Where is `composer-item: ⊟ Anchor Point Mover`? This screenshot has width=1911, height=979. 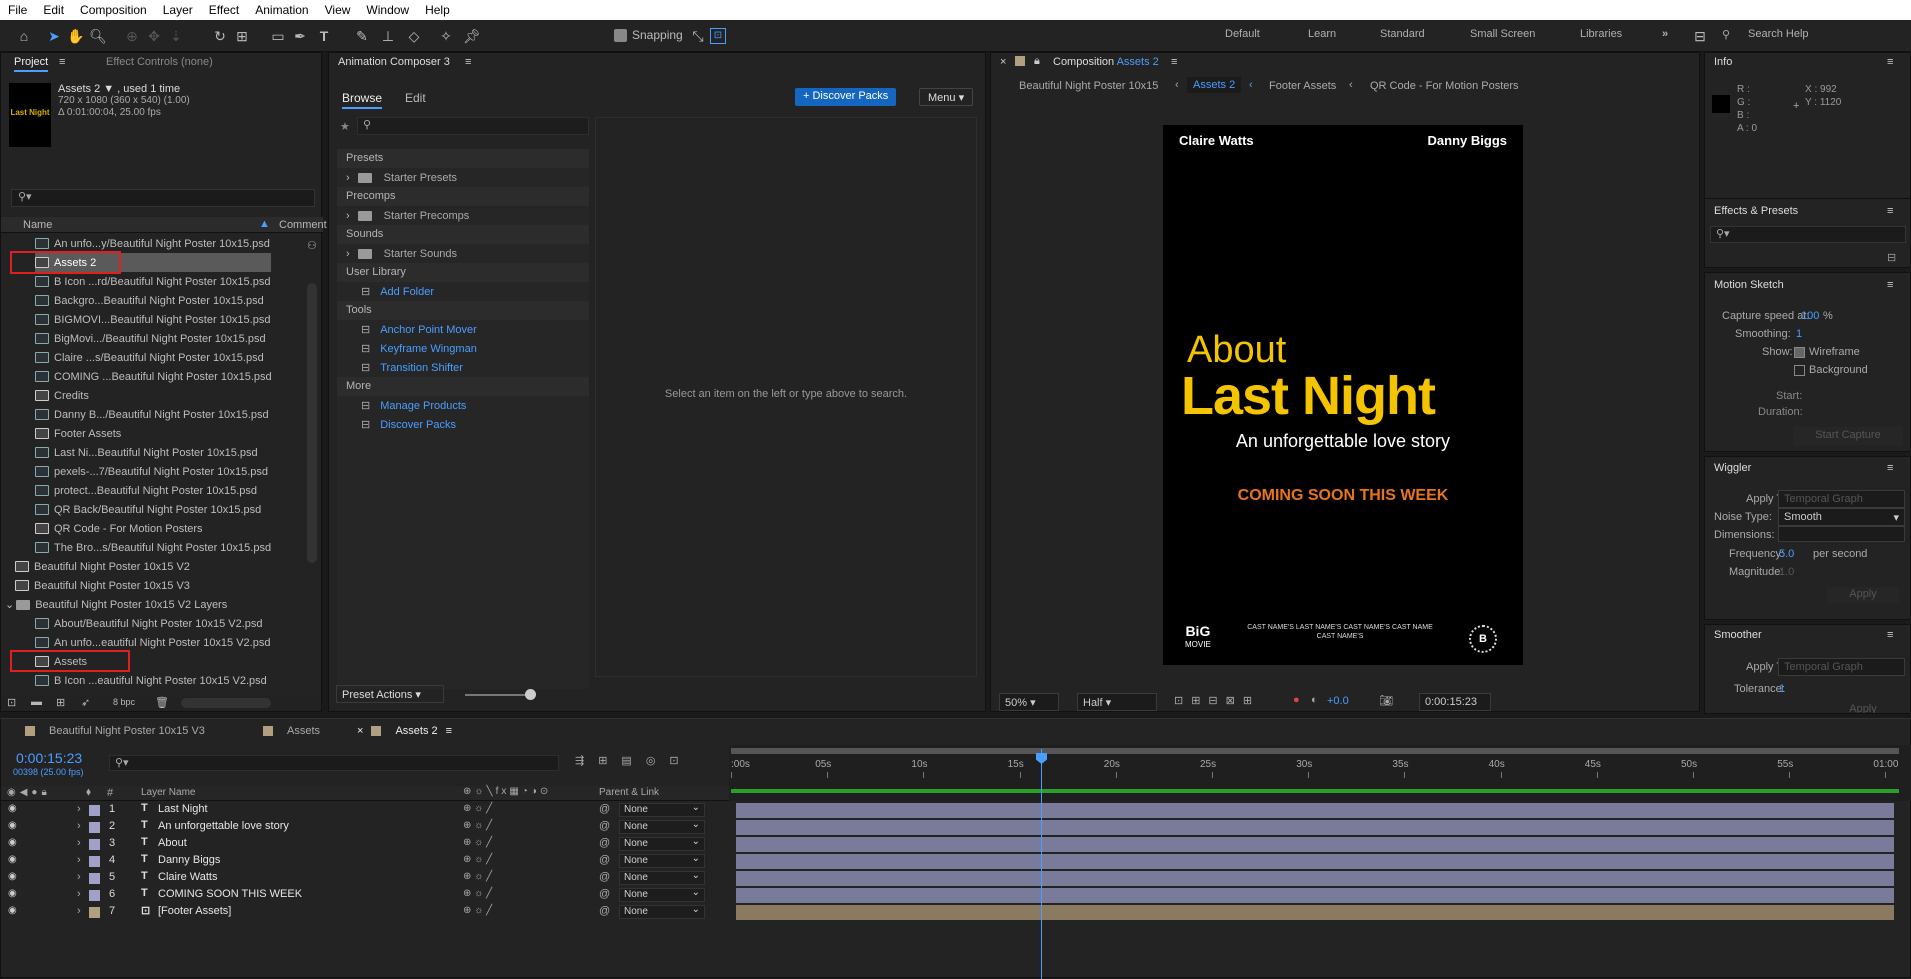
composer-item: ⊟ Anchor Point Mover is located at coordinates (463, 329).